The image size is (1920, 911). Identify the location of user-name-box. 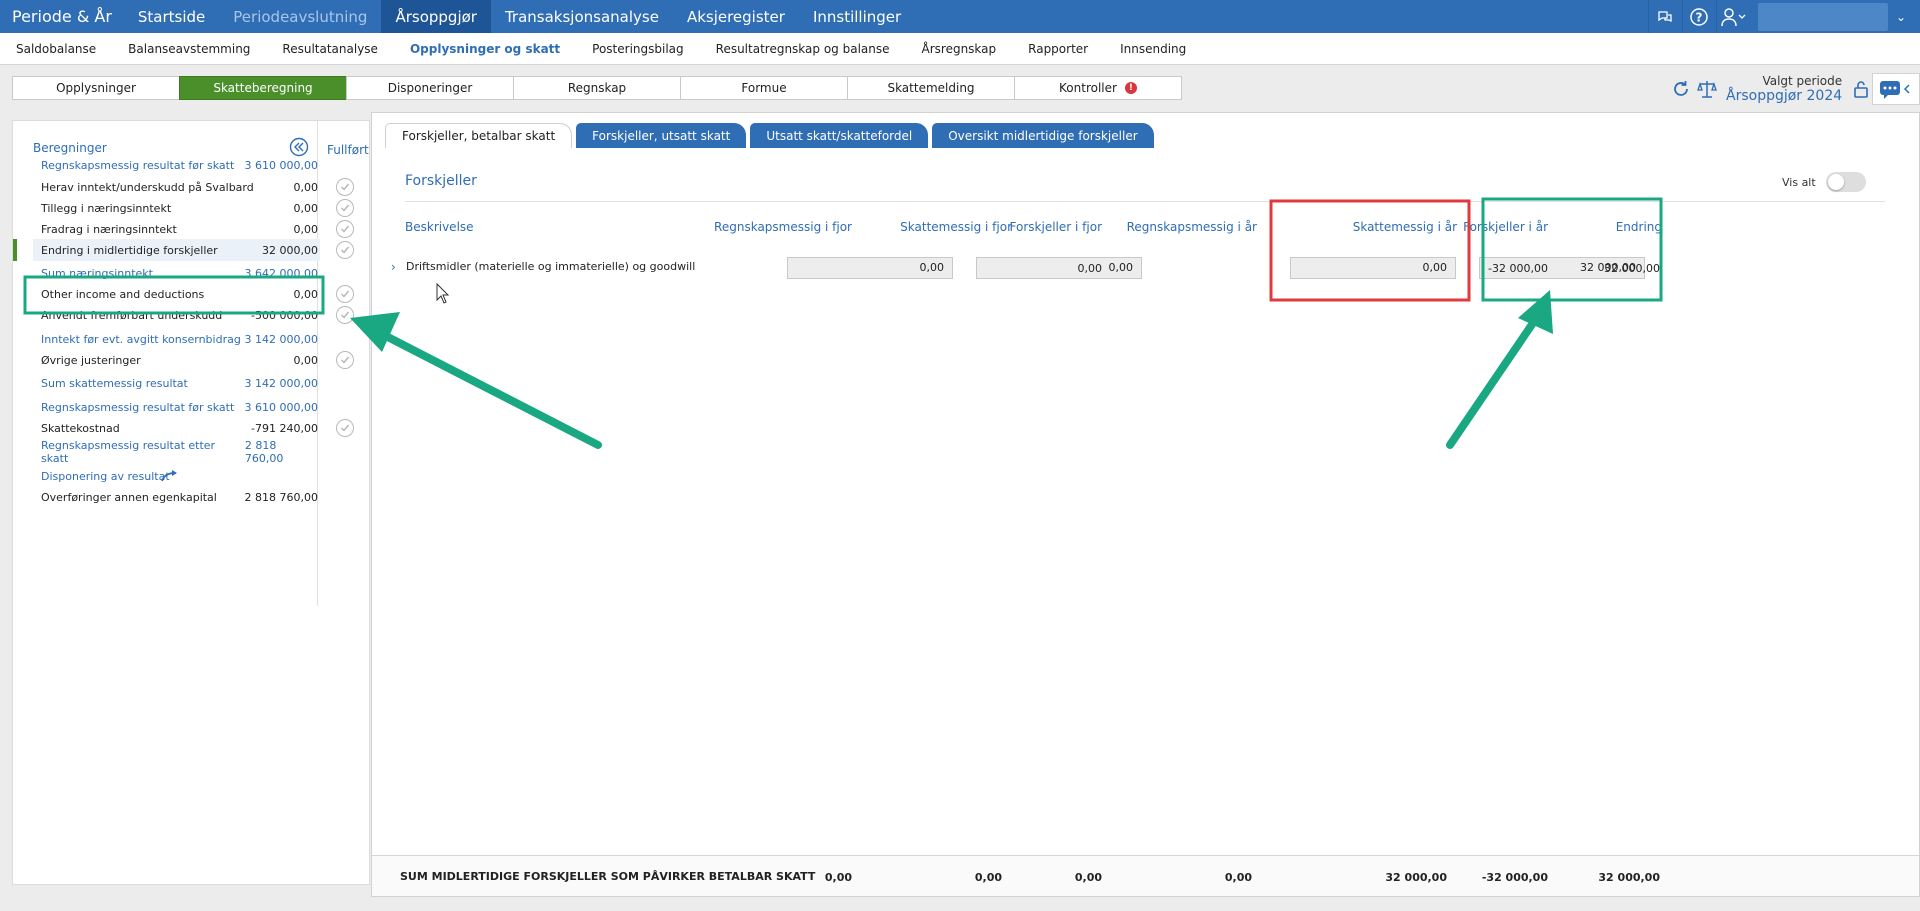
(1822, 16).